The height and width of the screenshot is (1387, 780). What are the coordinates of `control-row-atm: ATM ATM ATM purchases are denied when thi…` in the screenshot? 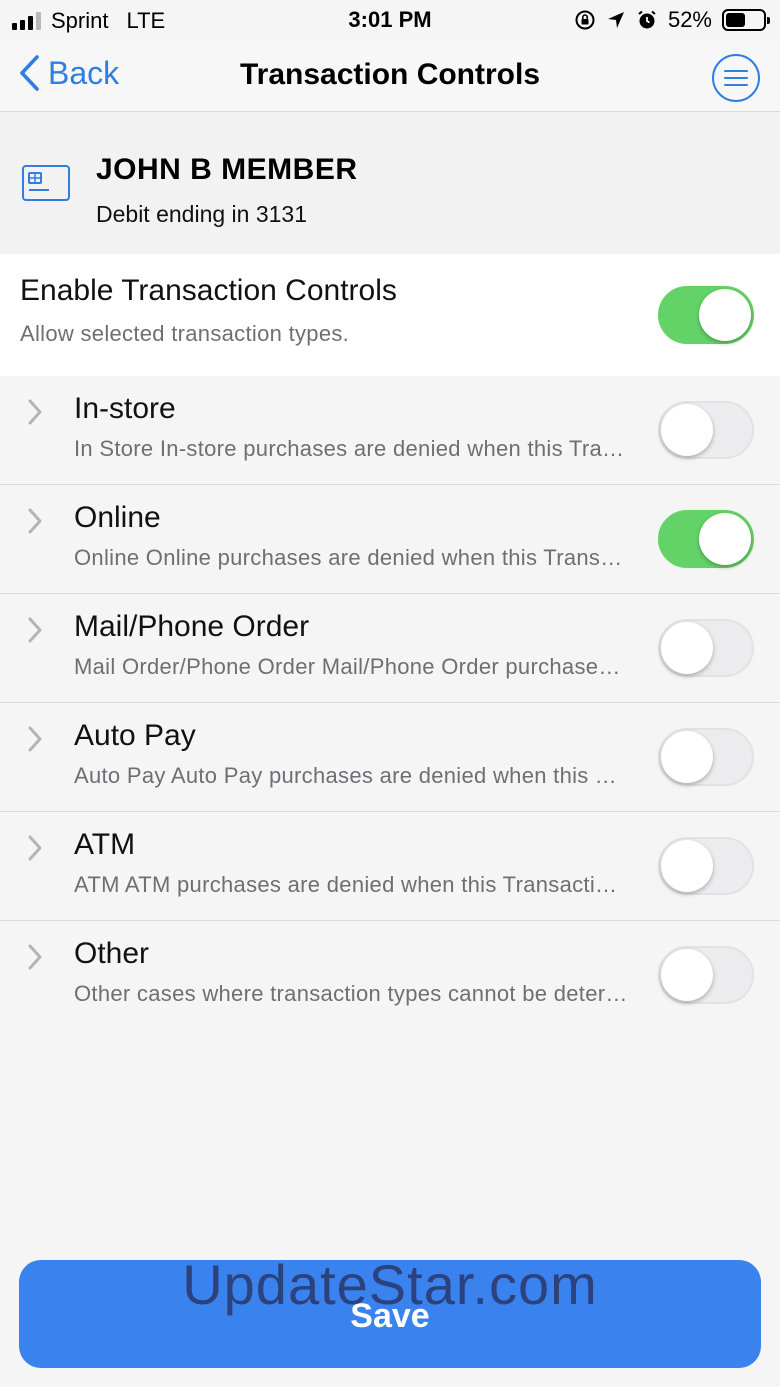 It's located at (390, 866).